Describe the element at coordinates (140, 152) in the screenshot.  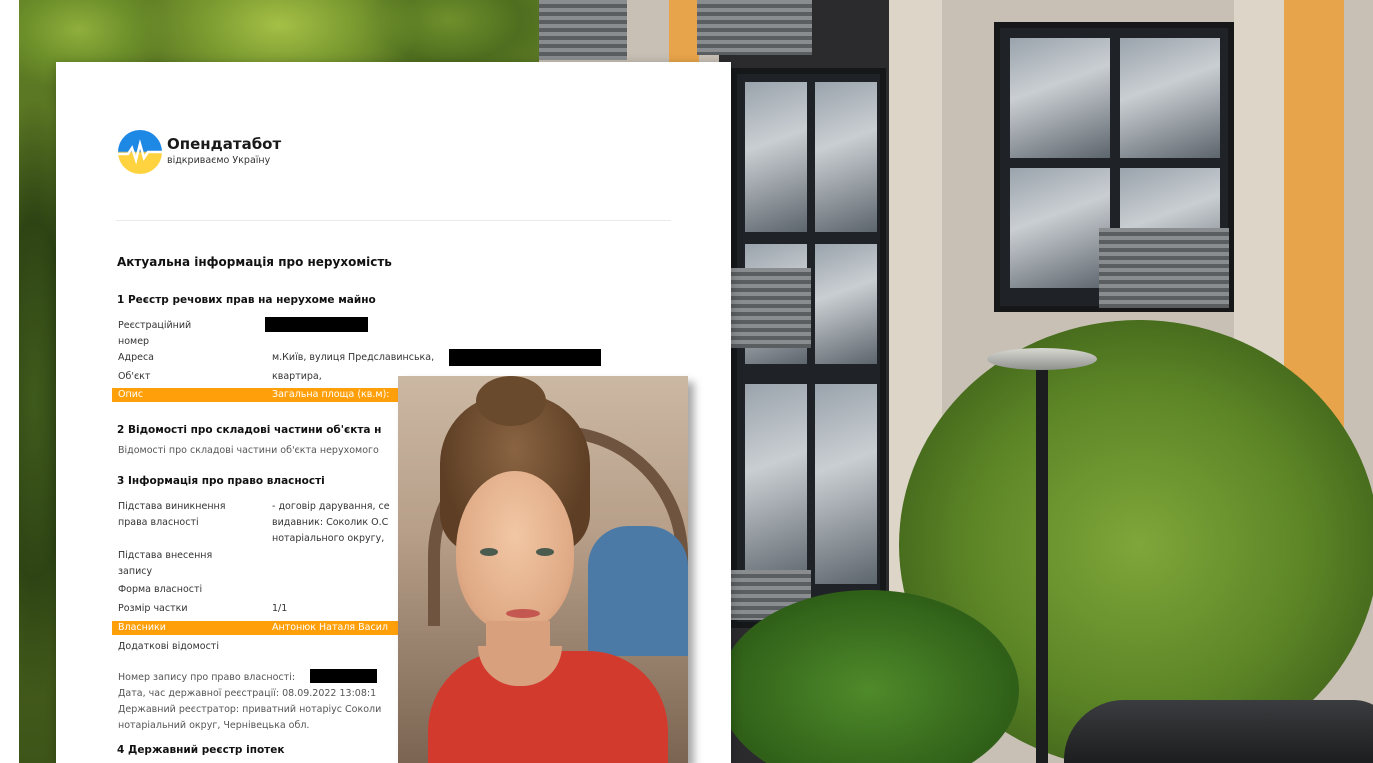
I see `opendatabot-logo-icon` at that location.